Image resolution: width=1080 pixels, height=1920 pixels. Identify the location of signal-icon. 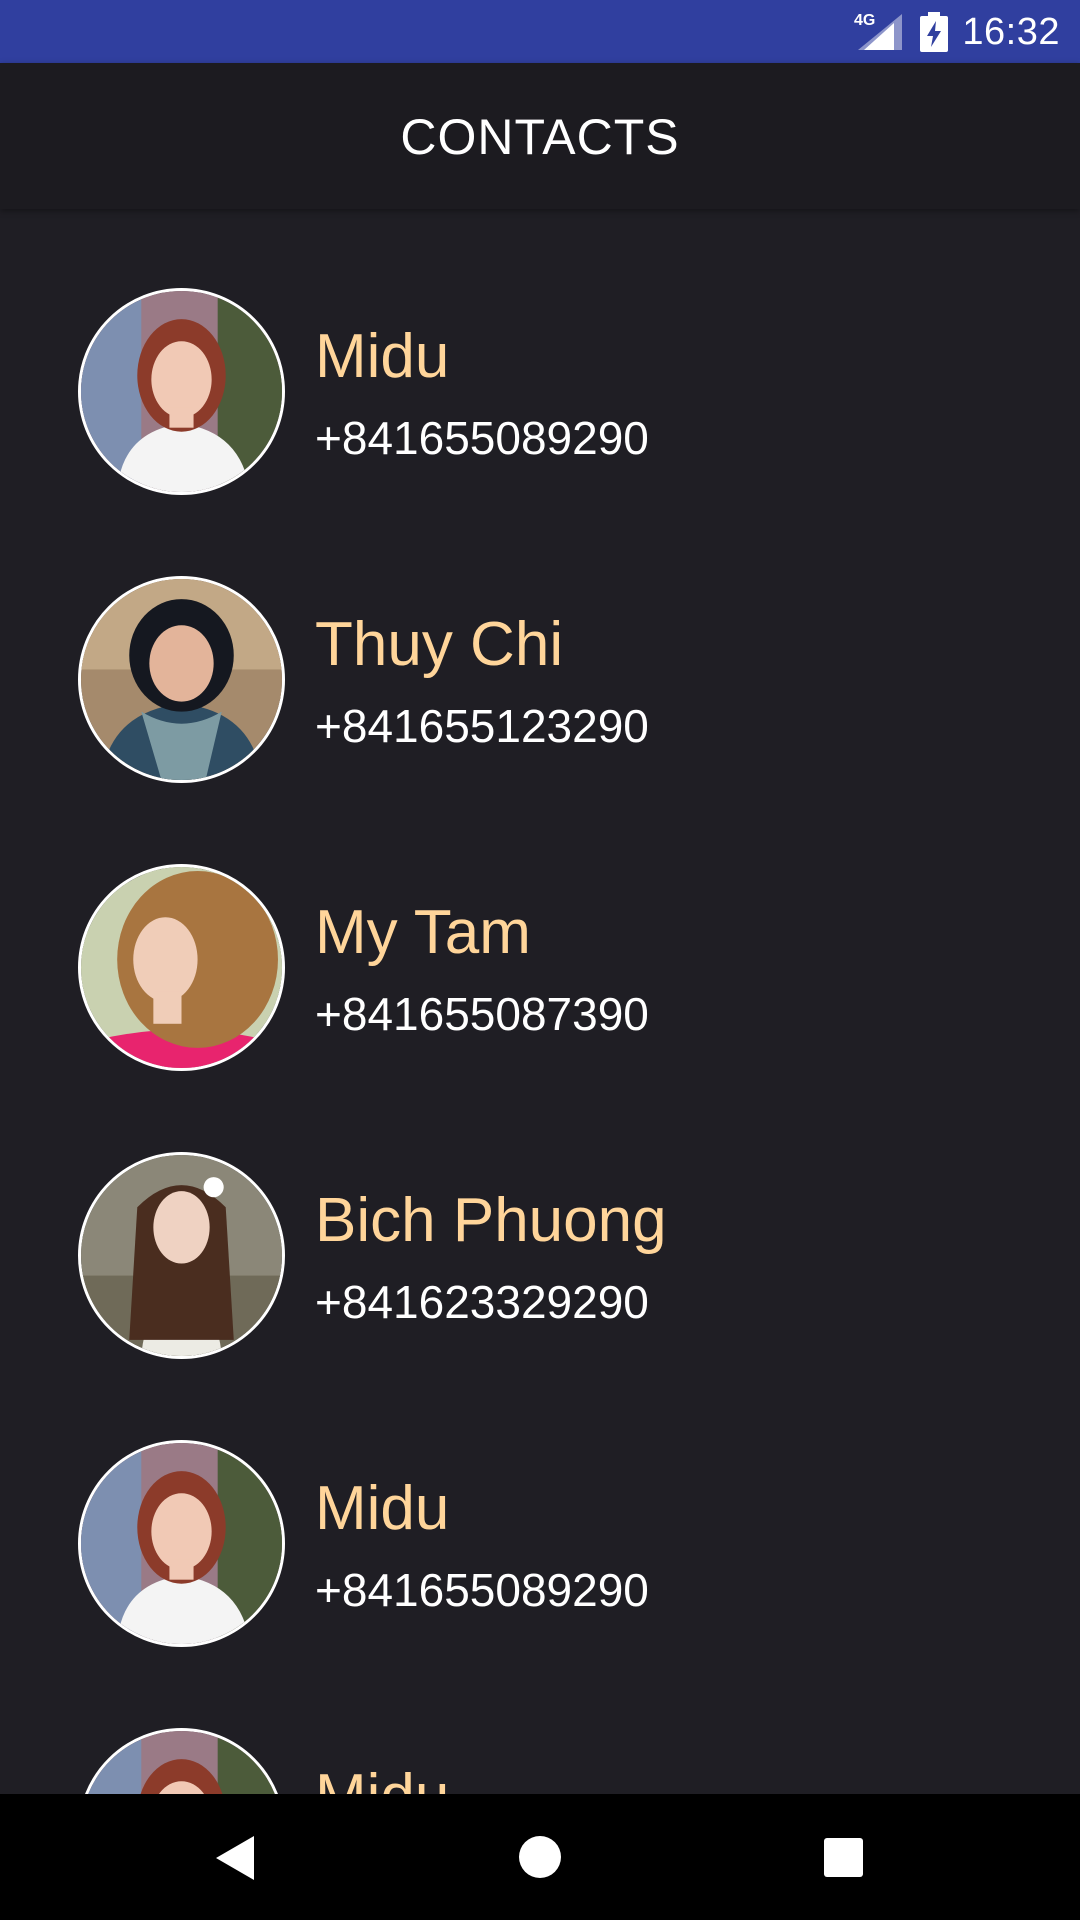
(880, 32).